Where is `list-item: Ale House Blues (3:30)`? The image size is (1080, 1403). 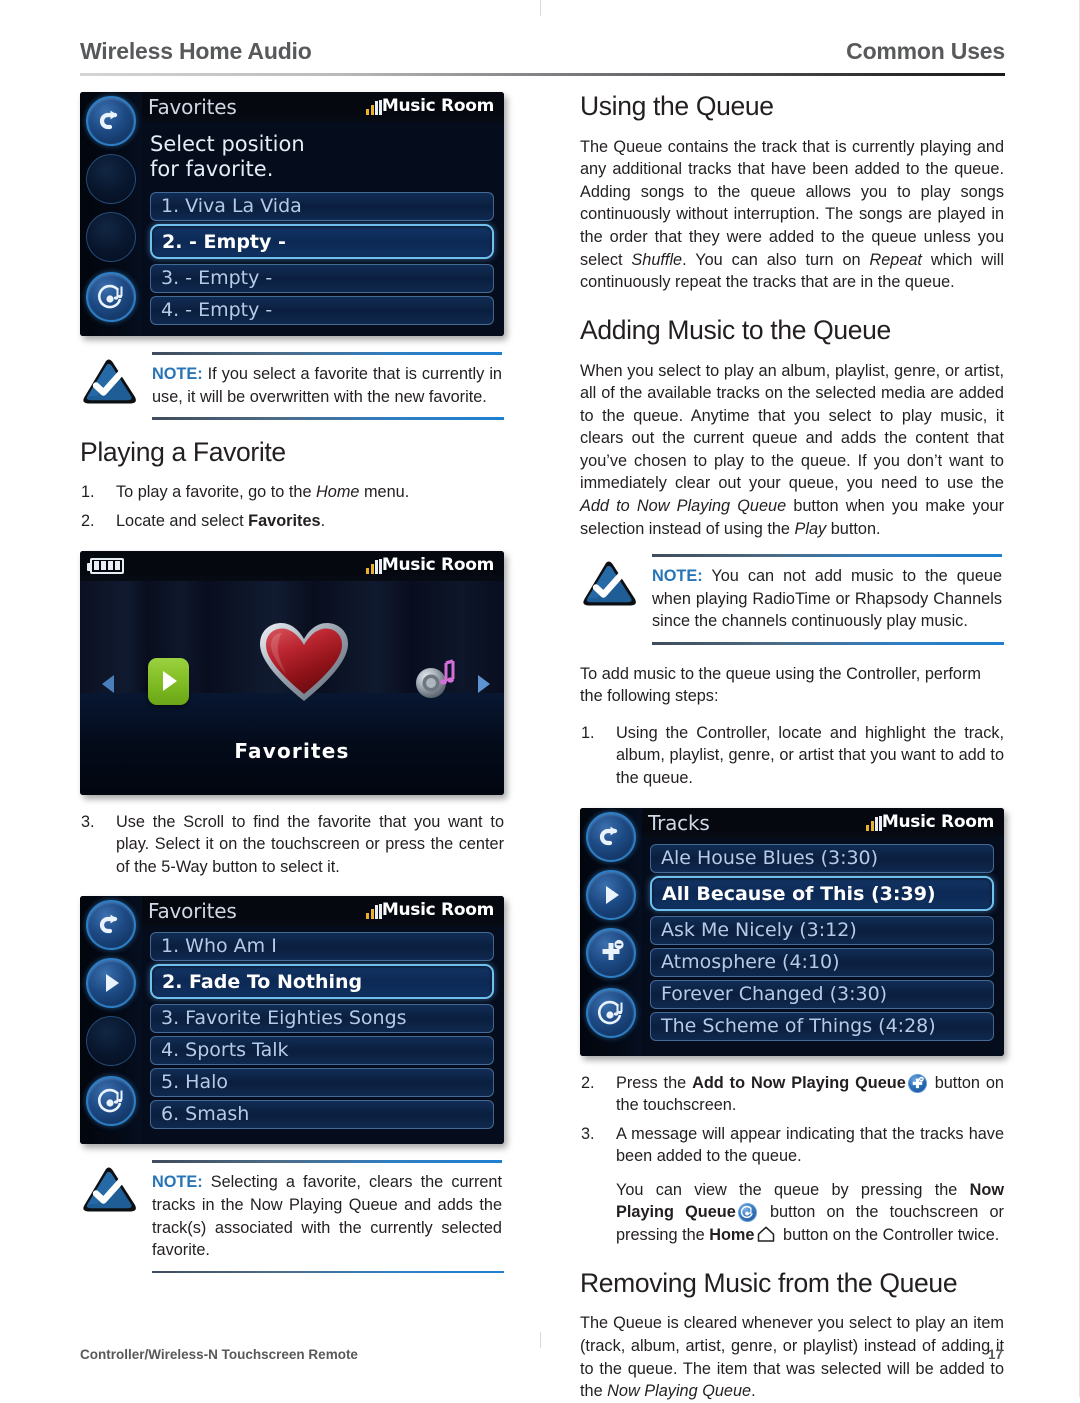 list-item: Ale House Blues (3:30) is located at coordinates (822, 858).